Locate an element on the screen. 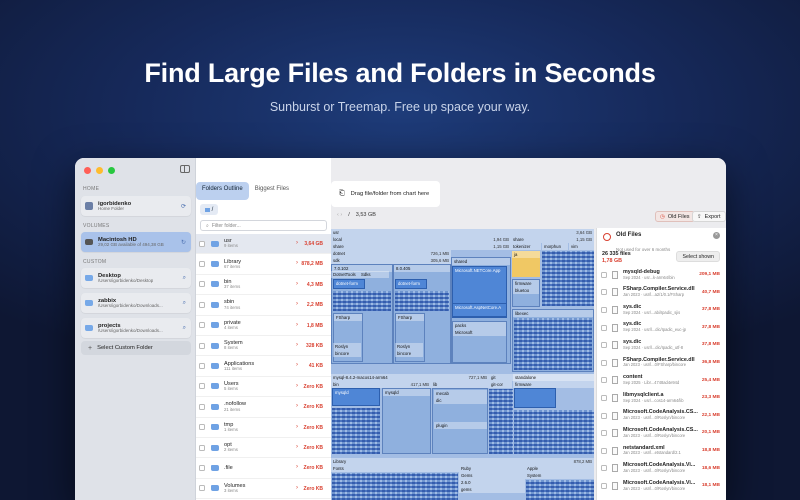 The image size is (800, 500). folder-row: tmp 1 items › Zero KB is located at coordinates (263, 428).